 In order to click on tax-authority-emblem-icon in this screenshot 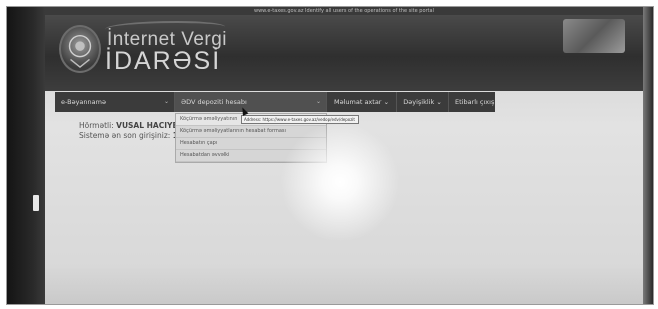, I will do `click(80, 49)`.